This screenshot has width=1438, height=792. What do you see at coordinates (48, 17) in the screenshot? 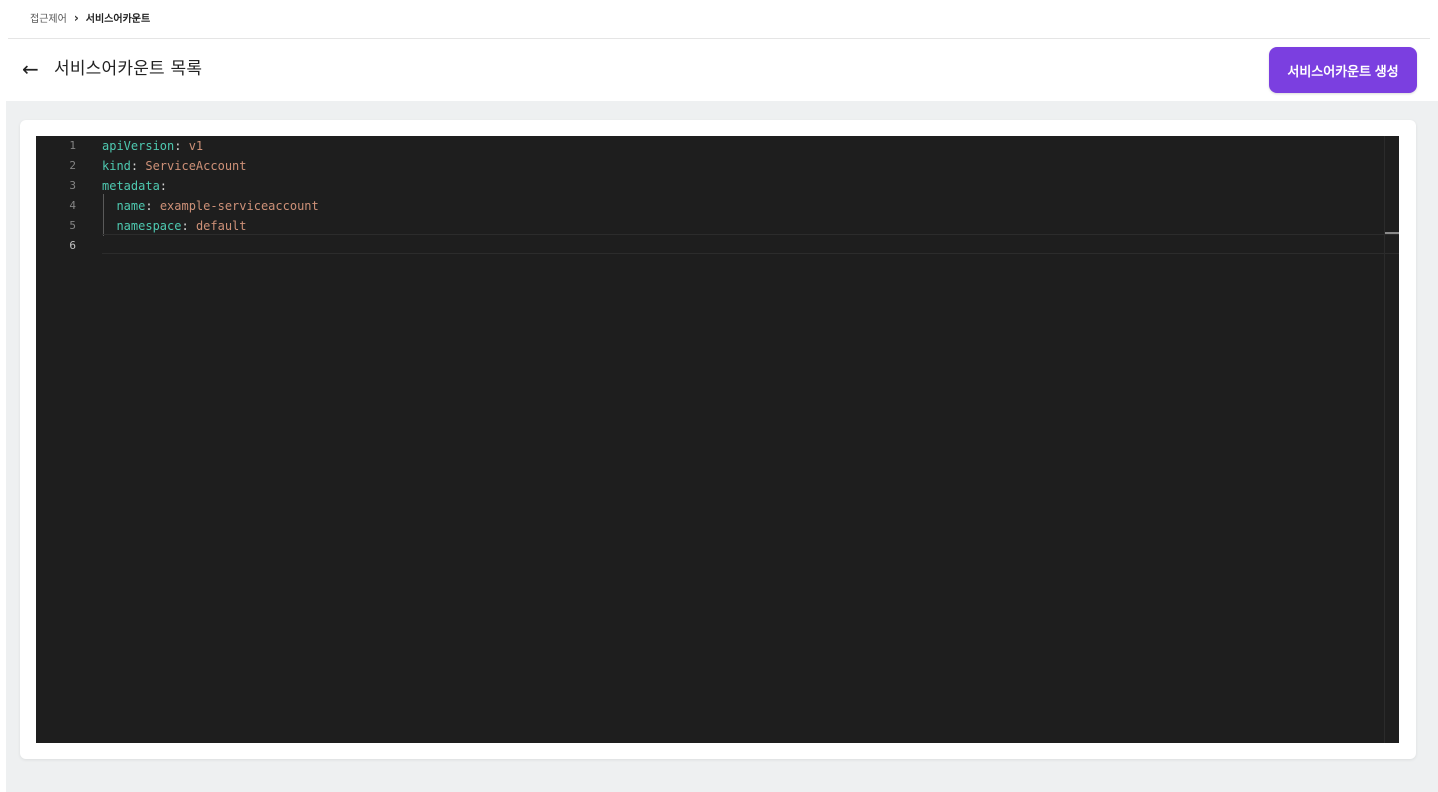
I see `breadcrumb-item-access-control: 접근제어` at bounding box center [48, 17].